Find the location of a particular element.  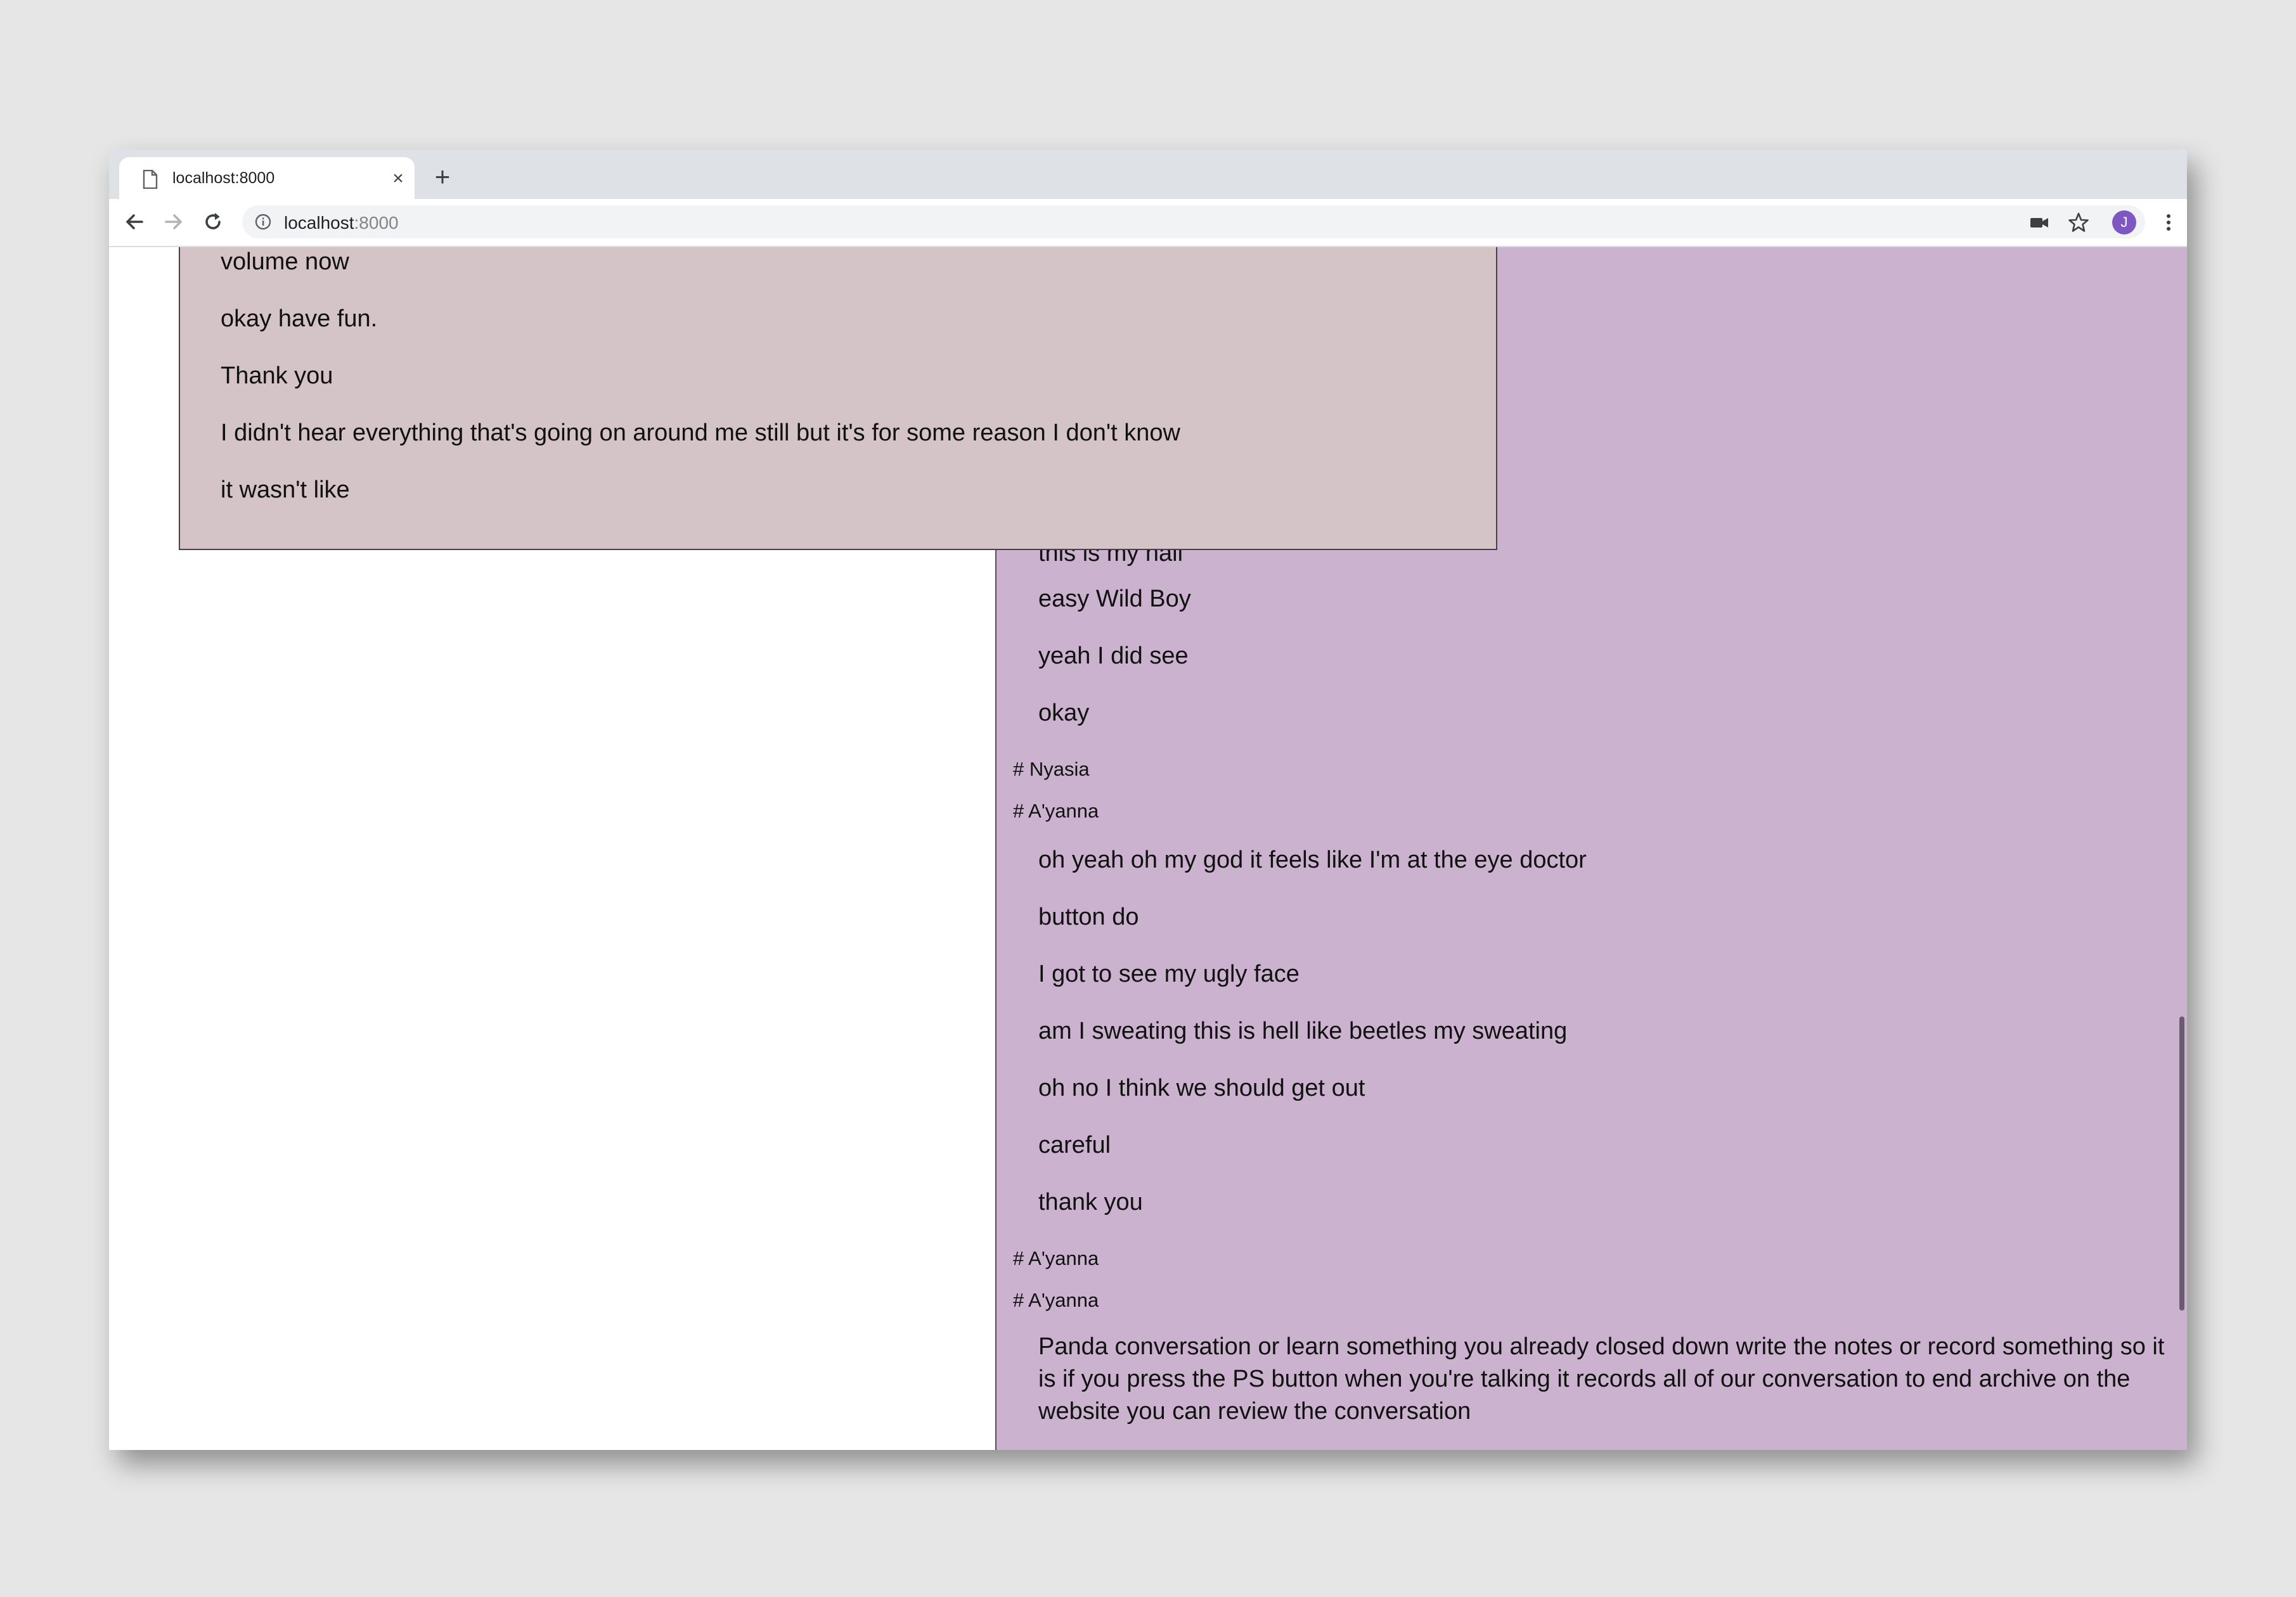

info-icon is located at coordinates (263, 222).